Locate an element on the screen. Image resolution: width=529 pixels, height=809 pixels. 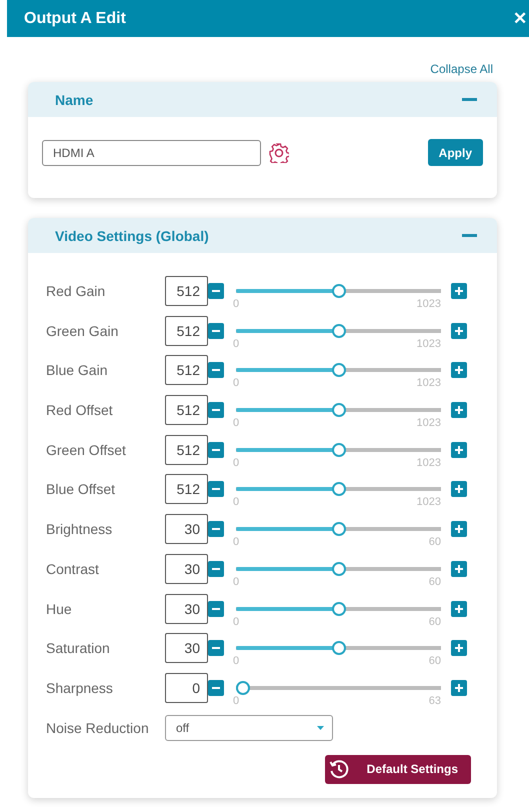
slider-label: Hue is located at coordinates (59, 609).